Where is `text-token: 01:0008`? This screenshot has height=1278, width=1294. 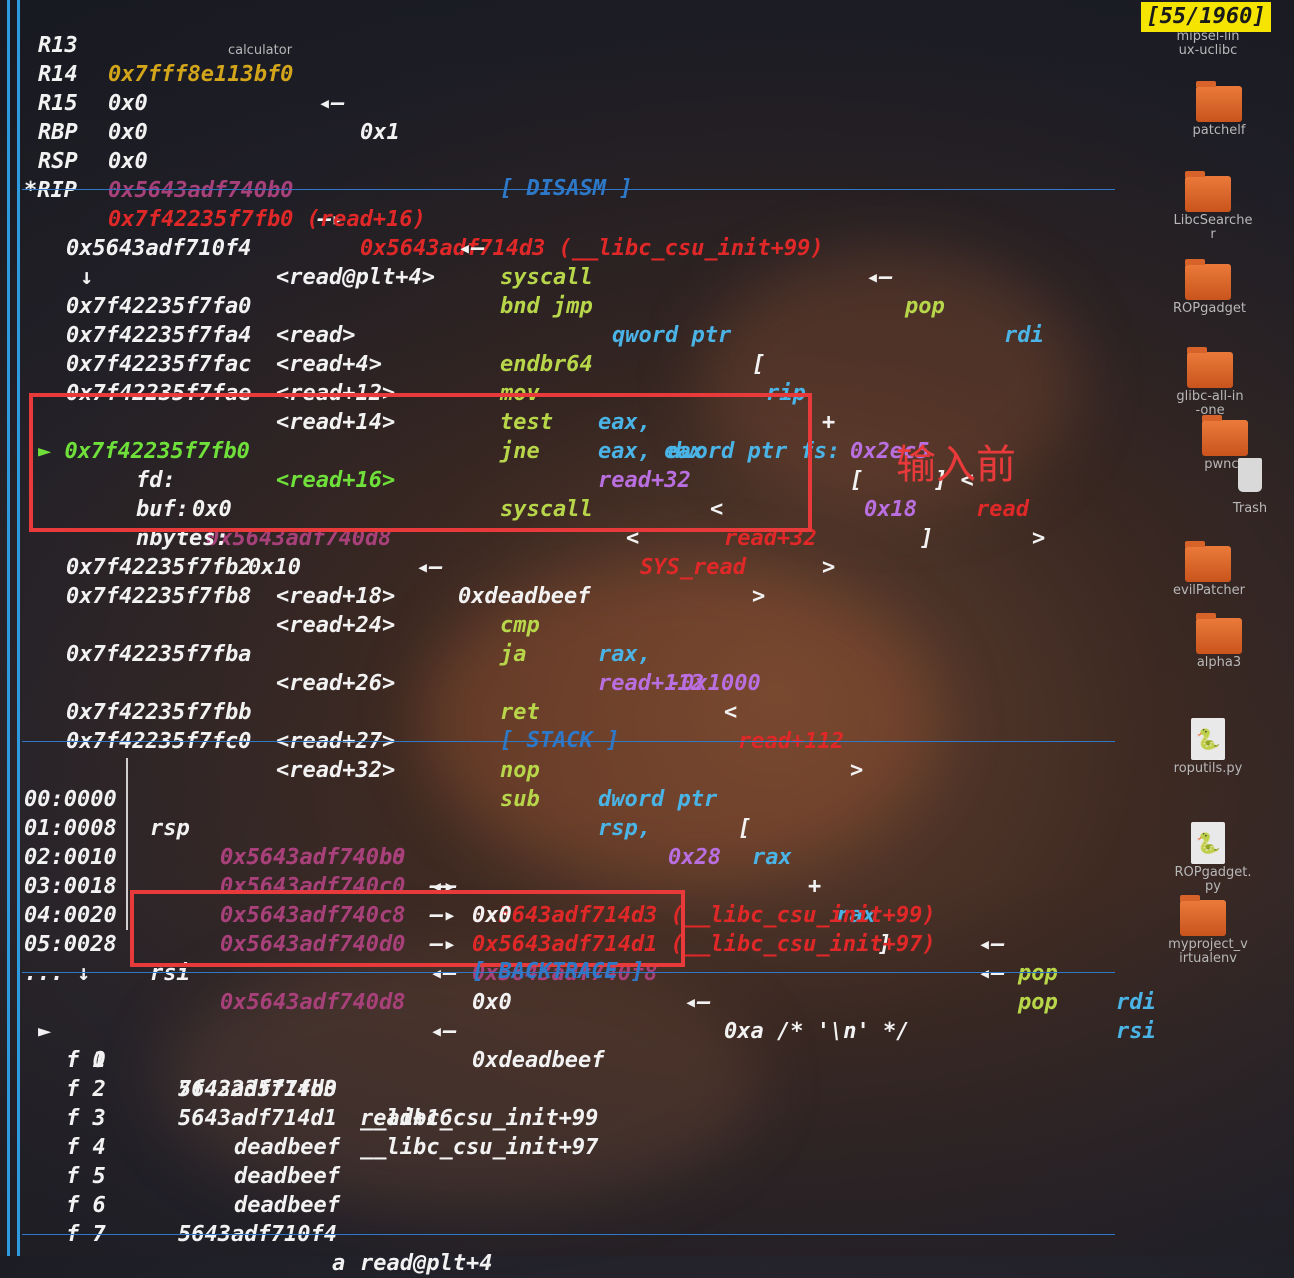 text-token: 01:0008 is located at coordinates (70, 828).